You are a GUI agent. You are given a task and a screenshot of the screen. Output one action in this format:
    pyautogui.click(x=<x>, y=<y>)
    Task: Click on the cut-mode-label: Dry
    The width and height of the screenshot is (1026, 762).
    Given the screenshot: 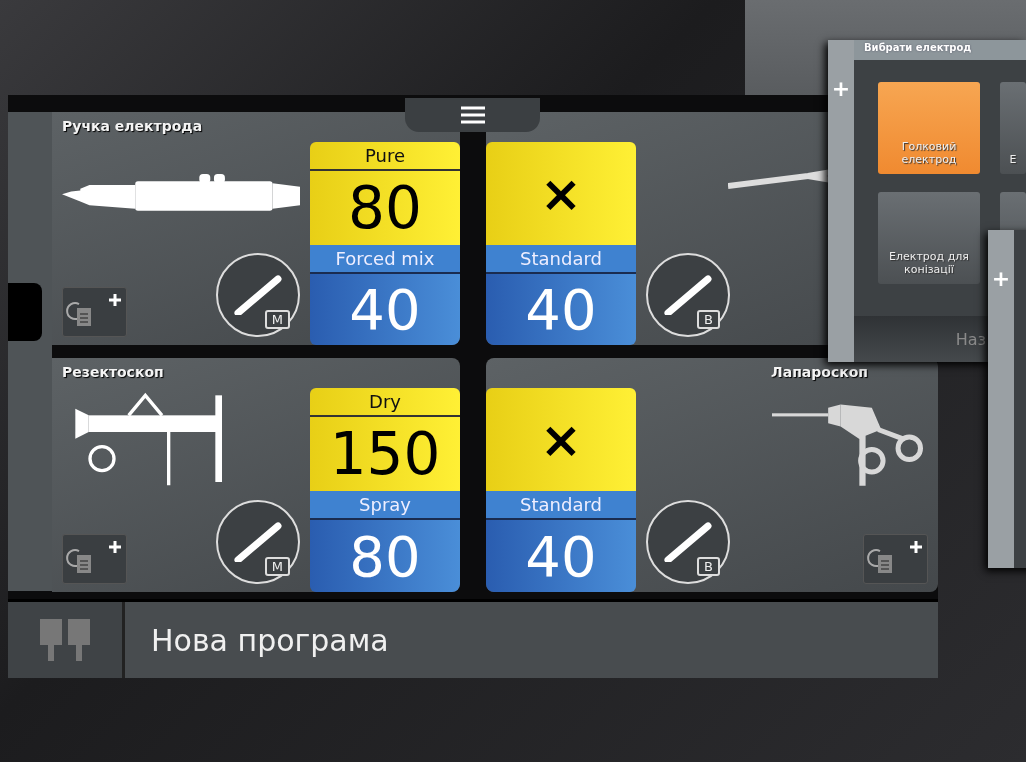 What is the action you would take?
    pyautogui.click(x=385, y=402)
    